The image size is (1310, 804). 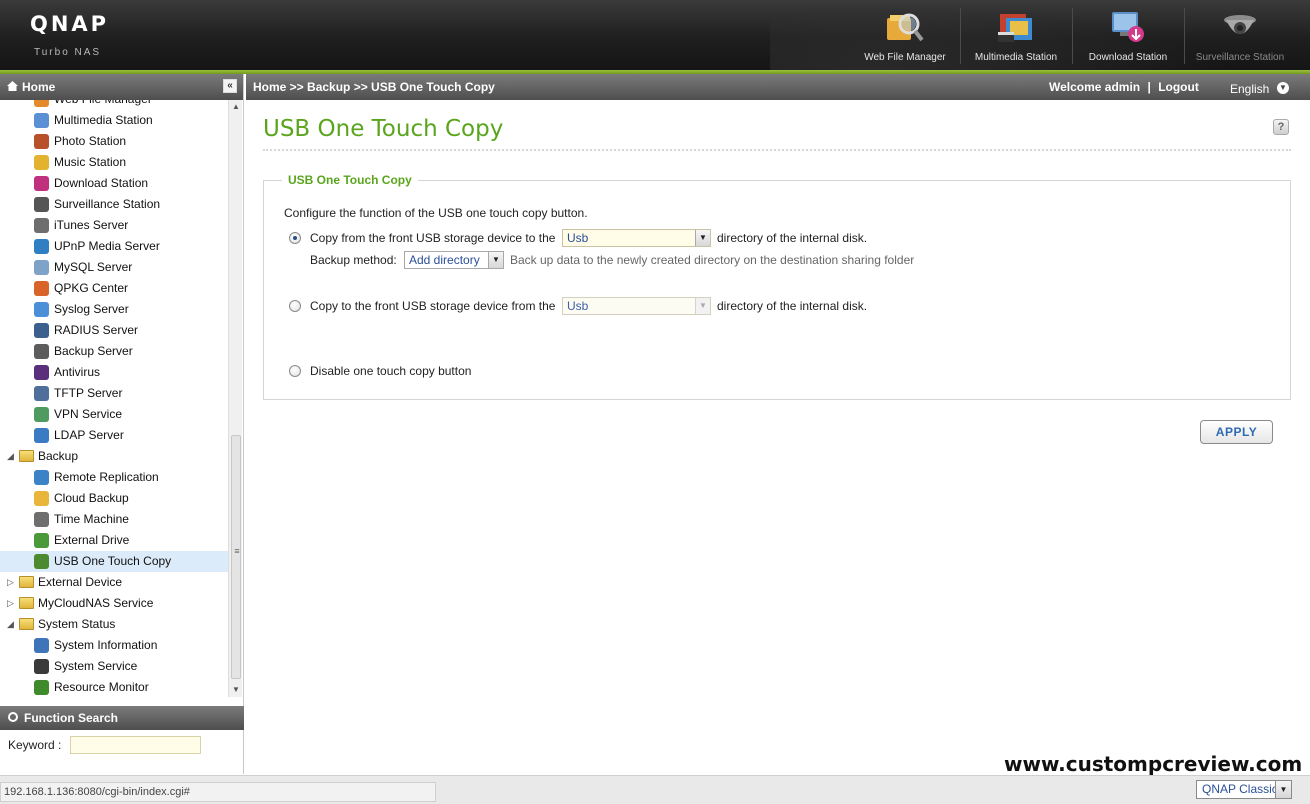 What do you see at coordinates (578, 238) in the screenshot?
I see `select-value: Usb` at bounding box center [578, 238].